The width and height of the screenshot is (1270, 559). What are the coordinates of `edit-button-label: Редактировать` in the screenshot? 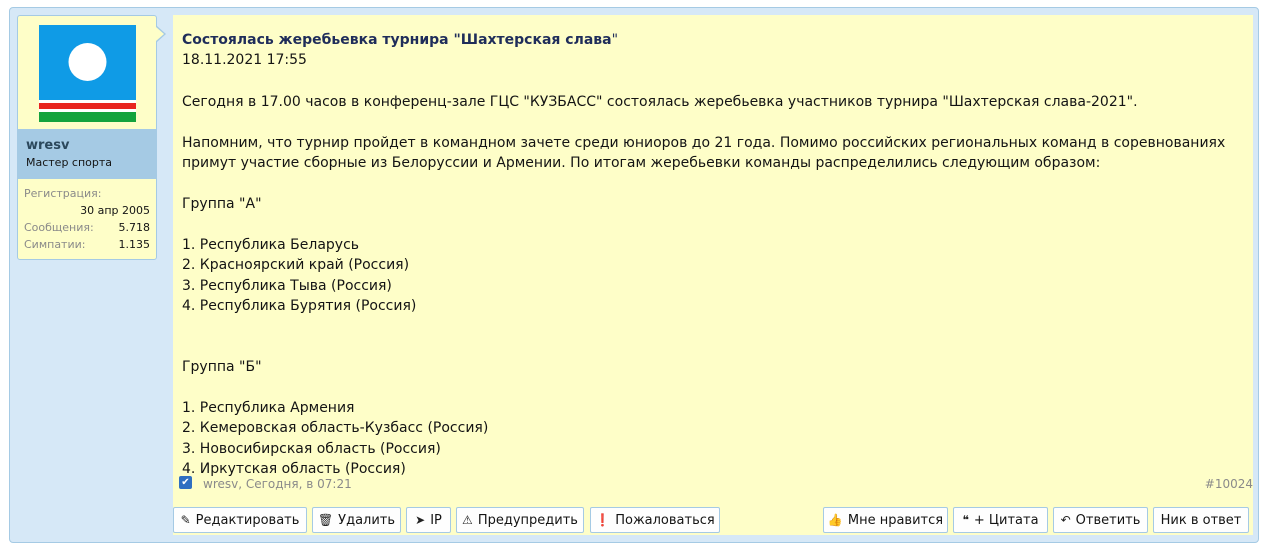 It's located at (247, 520).